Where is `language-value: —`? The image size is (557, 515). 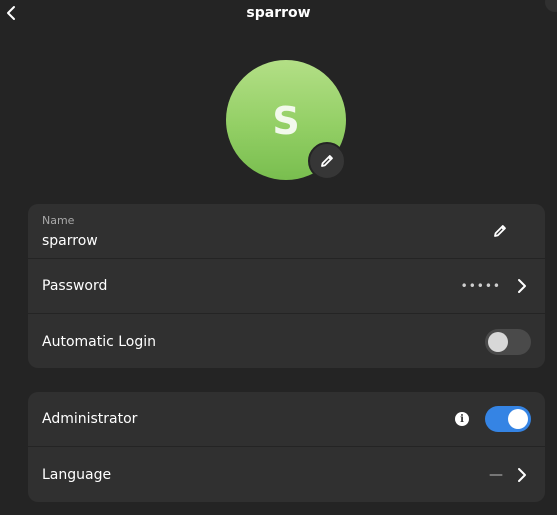
language-value: — is located at coordinates (496, 474).